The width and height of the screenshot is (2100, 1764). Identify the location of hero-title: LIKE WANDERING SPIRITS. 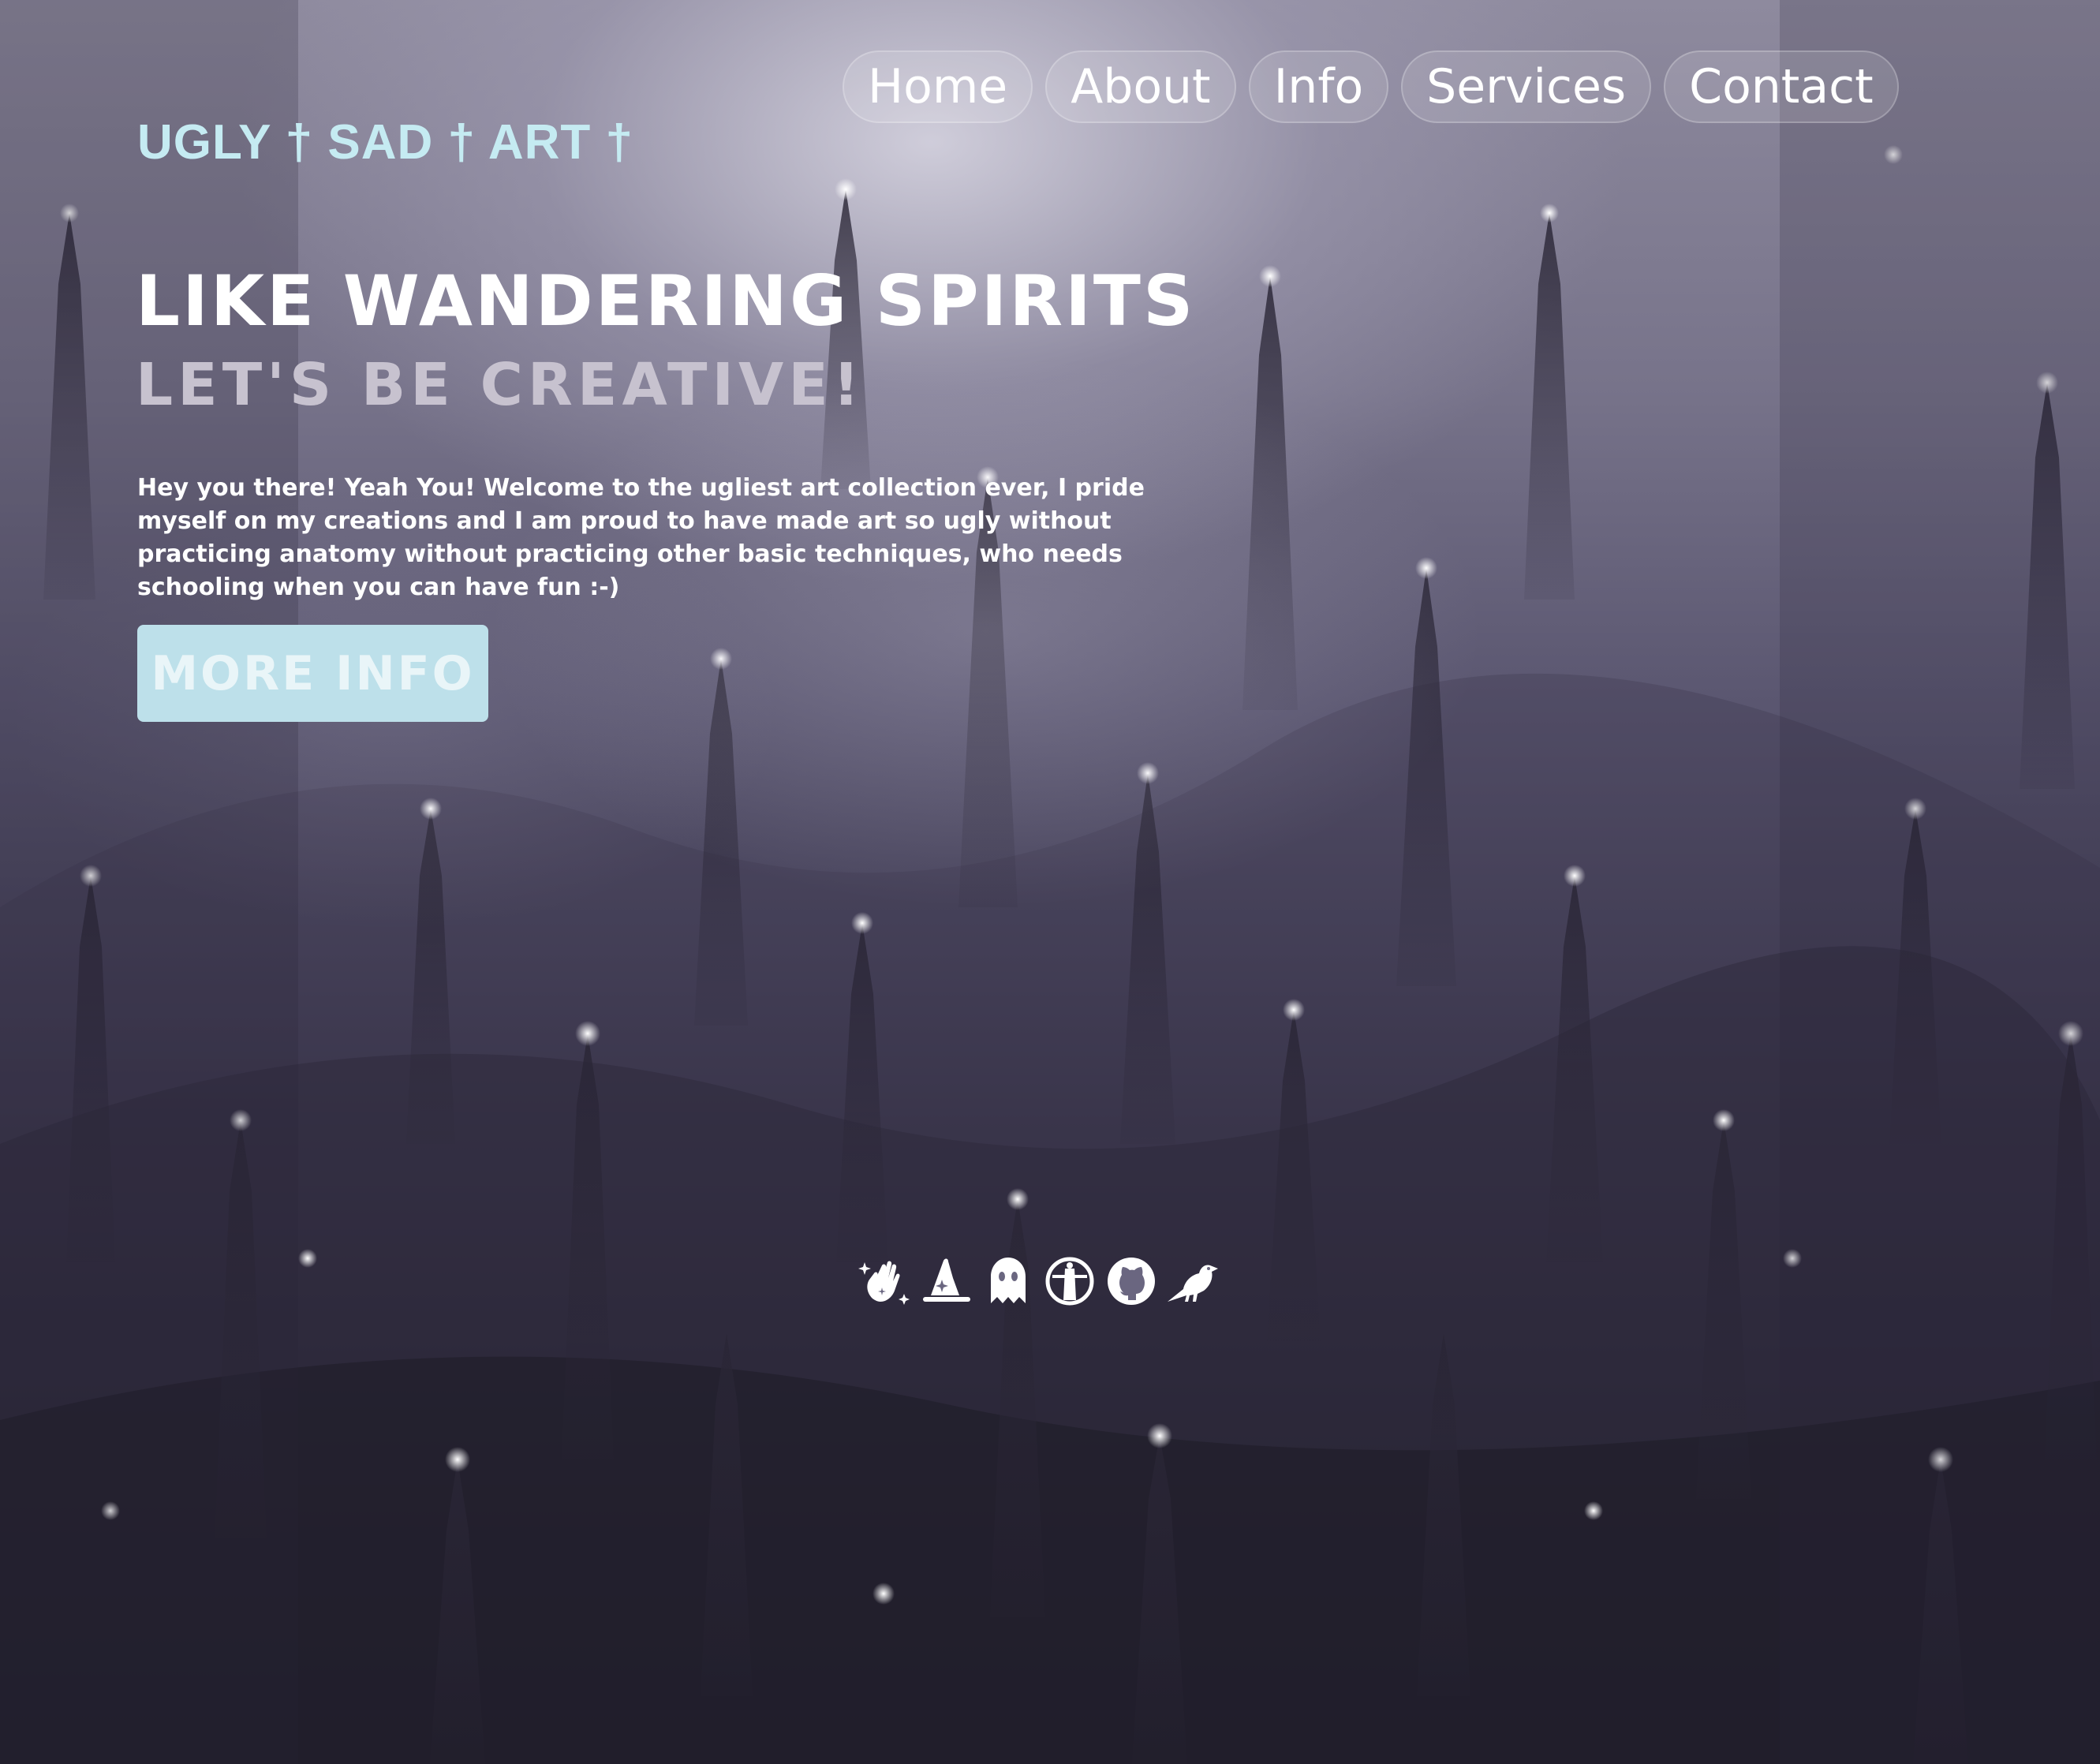
(666, 301).